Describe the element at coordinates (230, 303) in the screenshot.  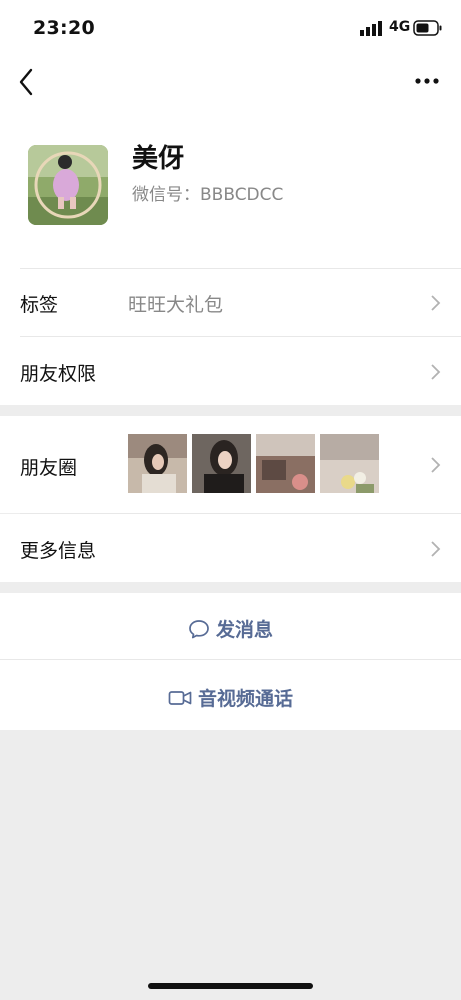
I see `tags-row: 标签 旺旺大礼包` at that location.